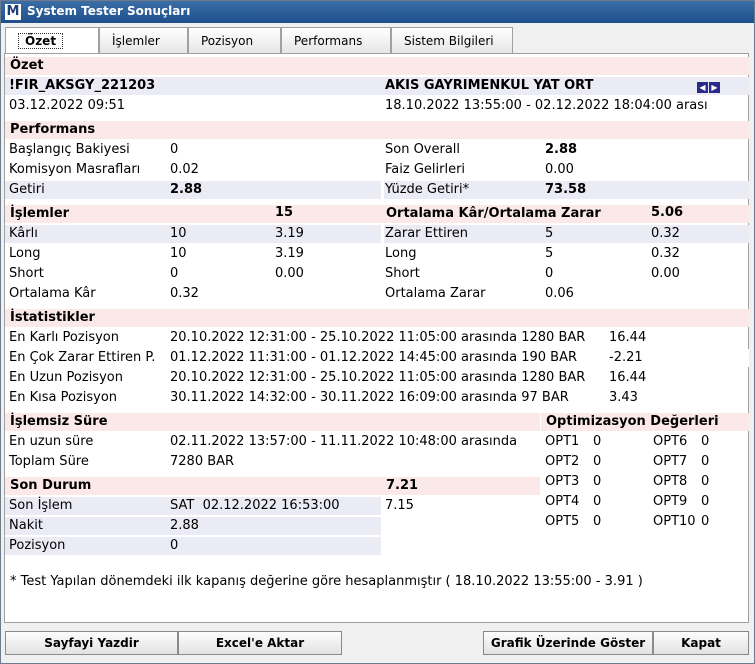 The width and height of the screenshot is (755, 664). What do you see at coordinates (460, 486) in the screenshot?
I see `son-durum-value: 7.21` at bounding box center [460, 486].